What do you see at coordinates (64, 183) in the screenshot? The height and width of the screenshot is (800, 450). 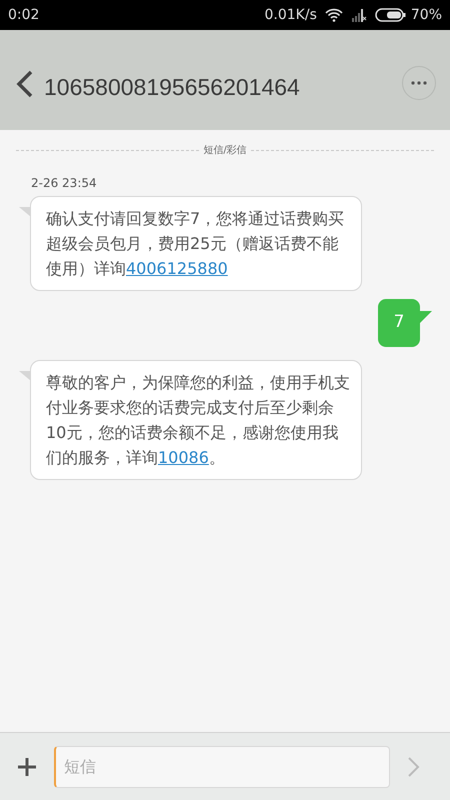 I see `message-timestamp: 2-26 23:54` at bounding box center [64, 183].